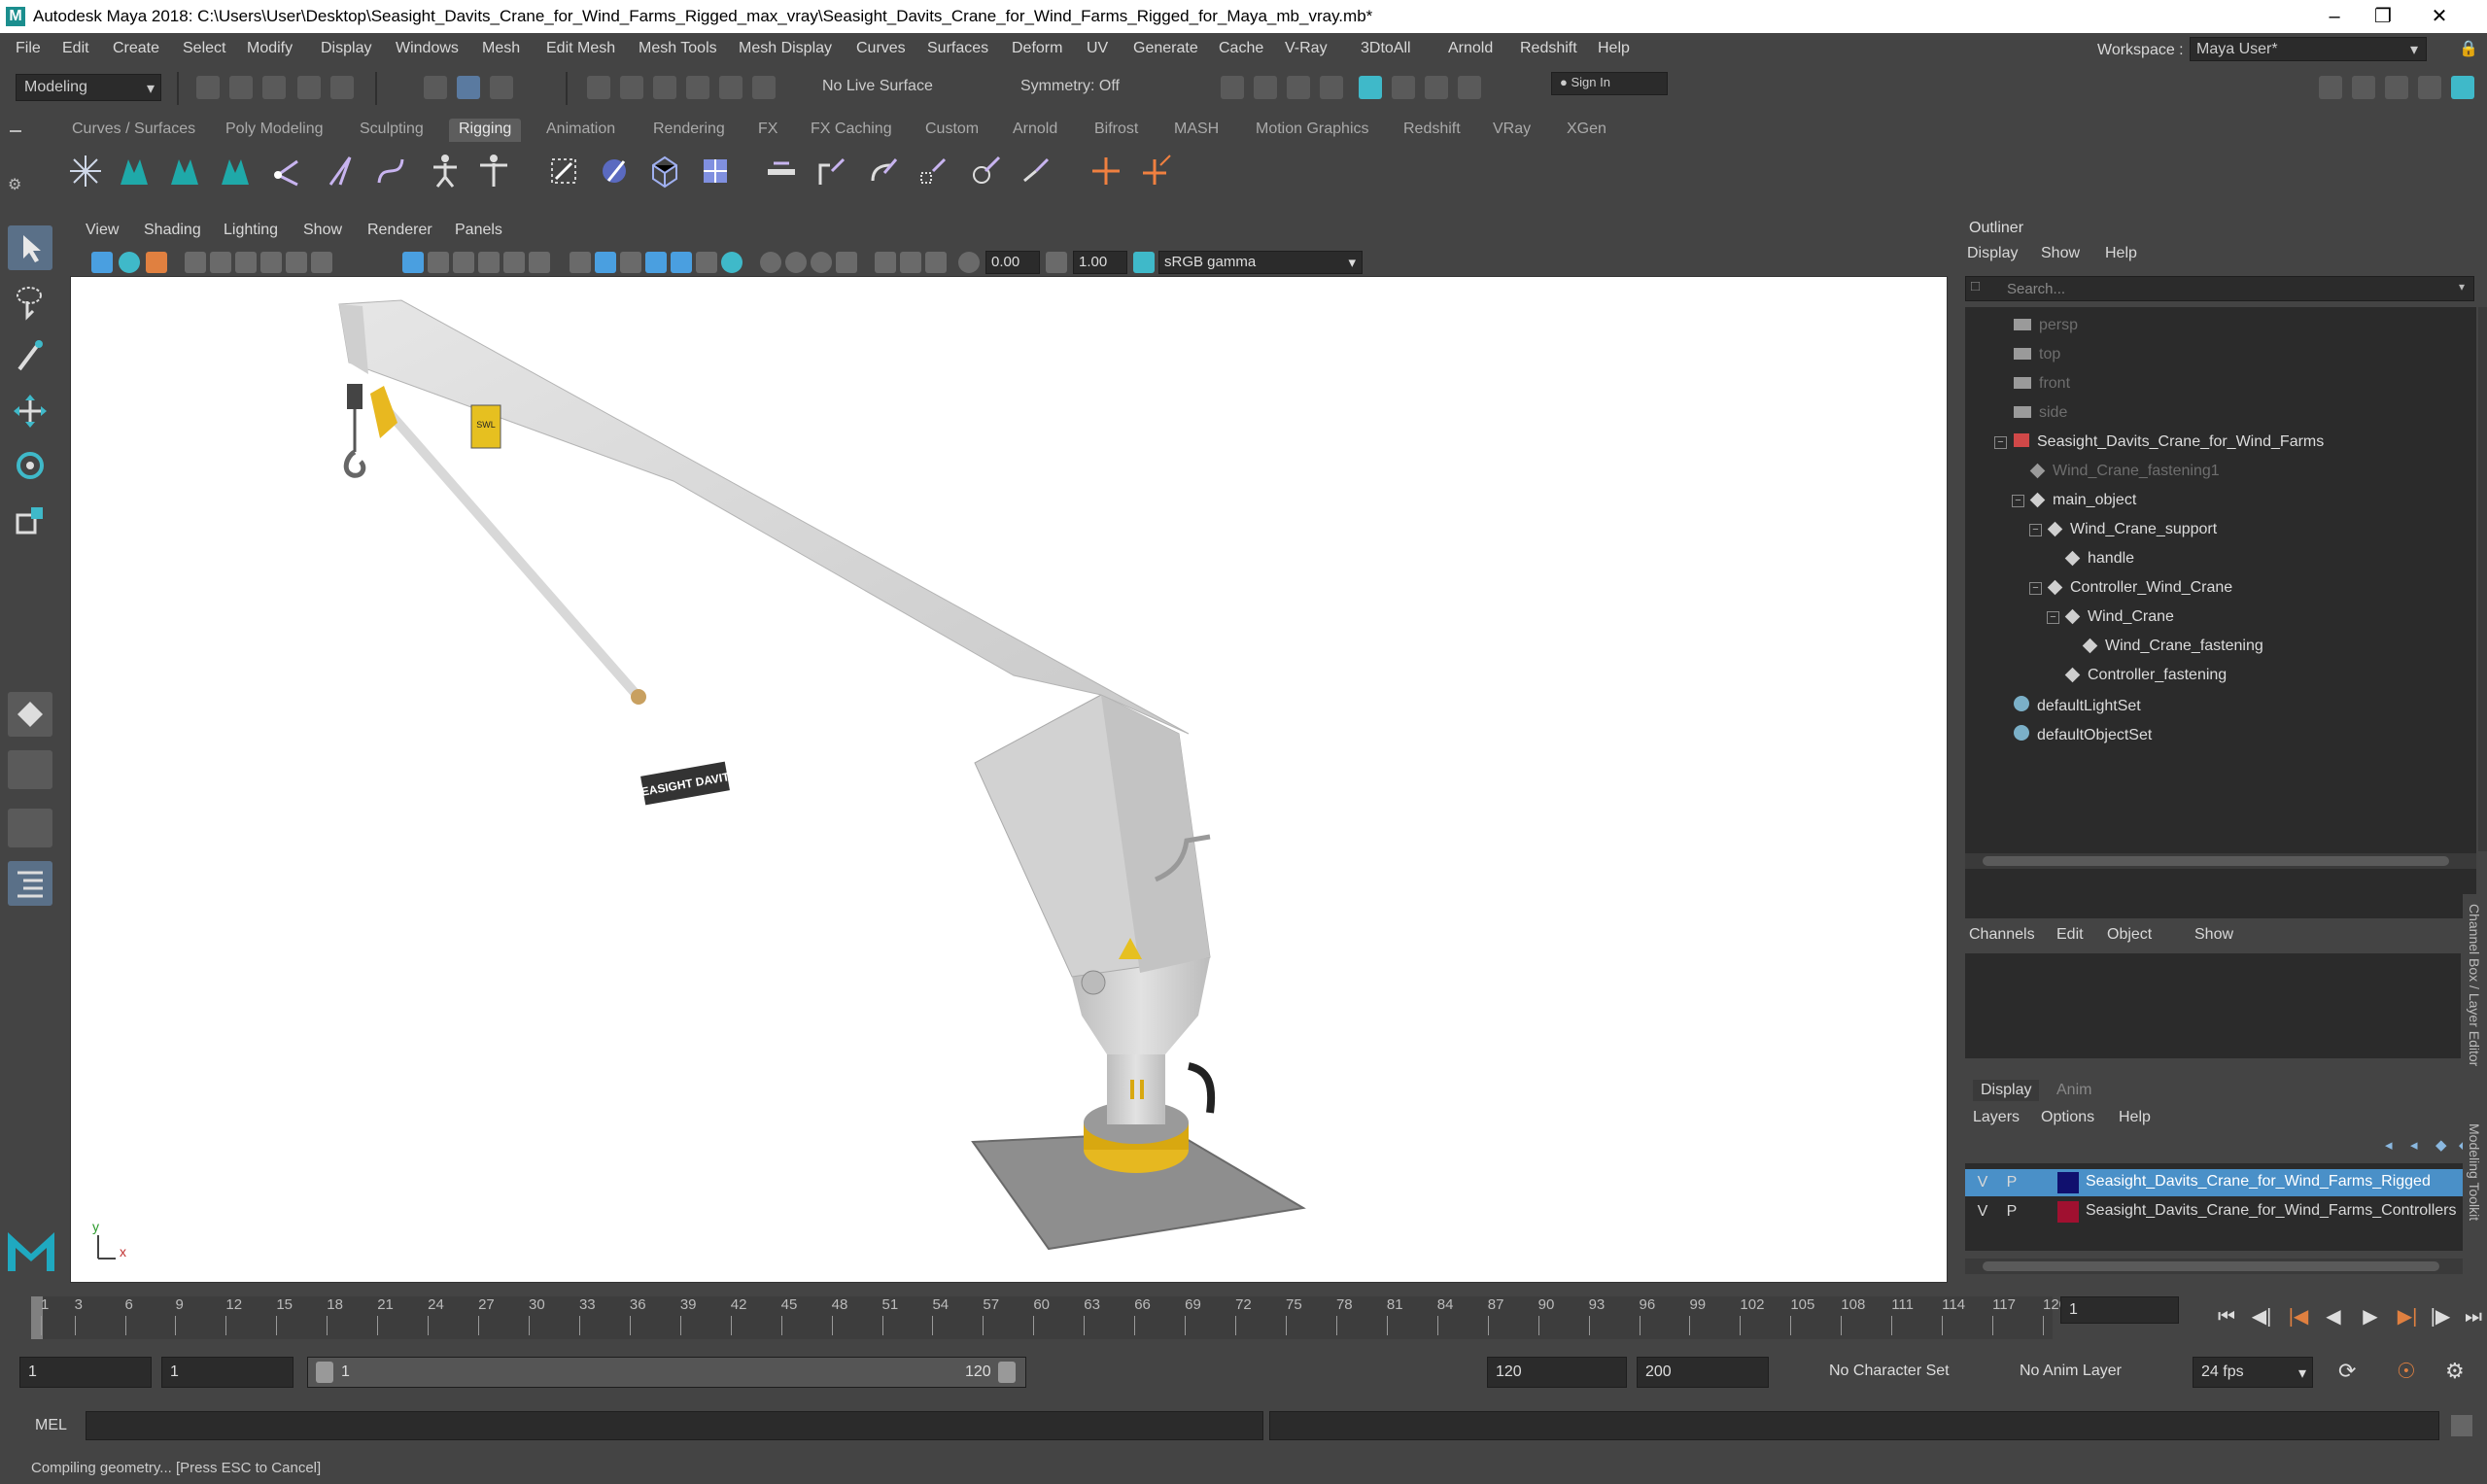 This screenshot has width=2487, height=1484. What do you see at coordinates (133, 130) in the screenshot?
I see `tab-curves-surfaces: Curves / Surfaces` at bounding box center [133, 130].